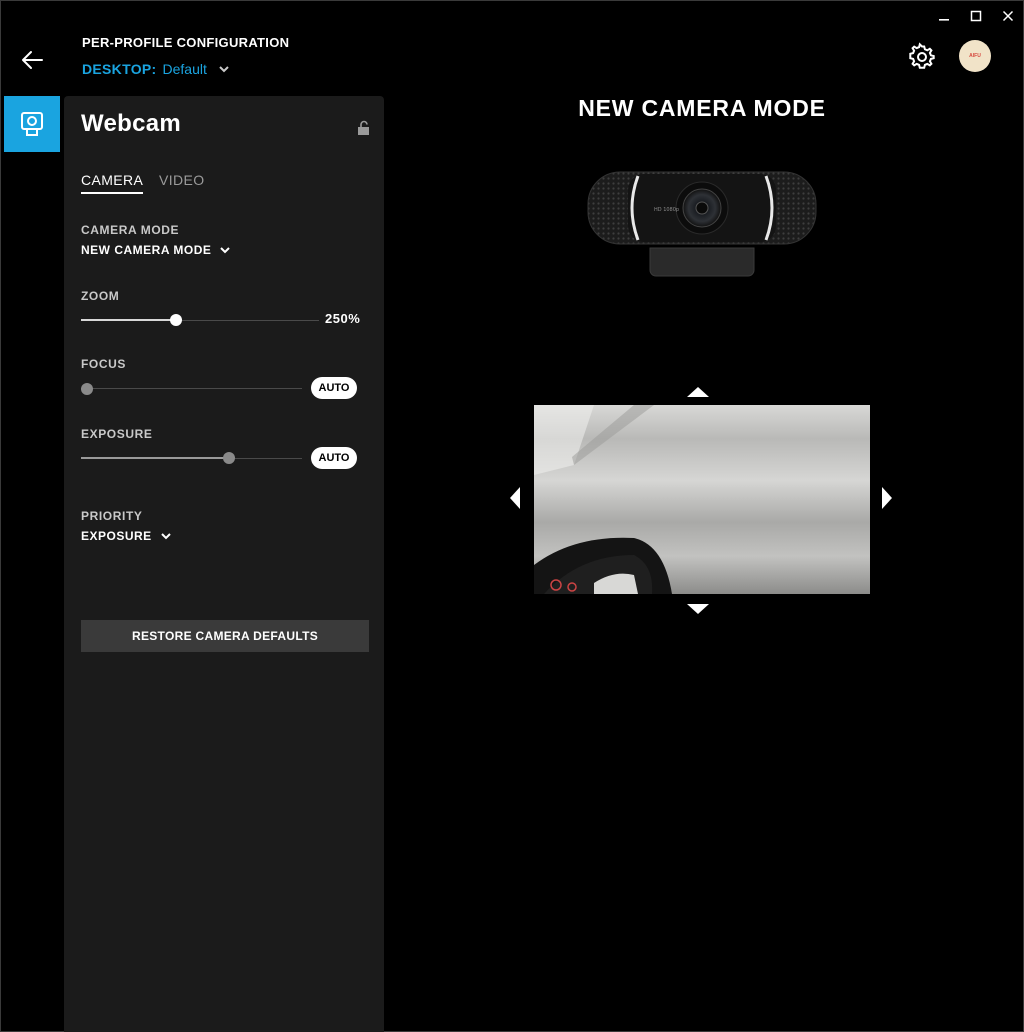 The image size is (1024, 1032). What do you see at coordinates (334, 458) in the screenshot?
I see `exposure-auto-button: AUTO` at bounding box center [334, 458].